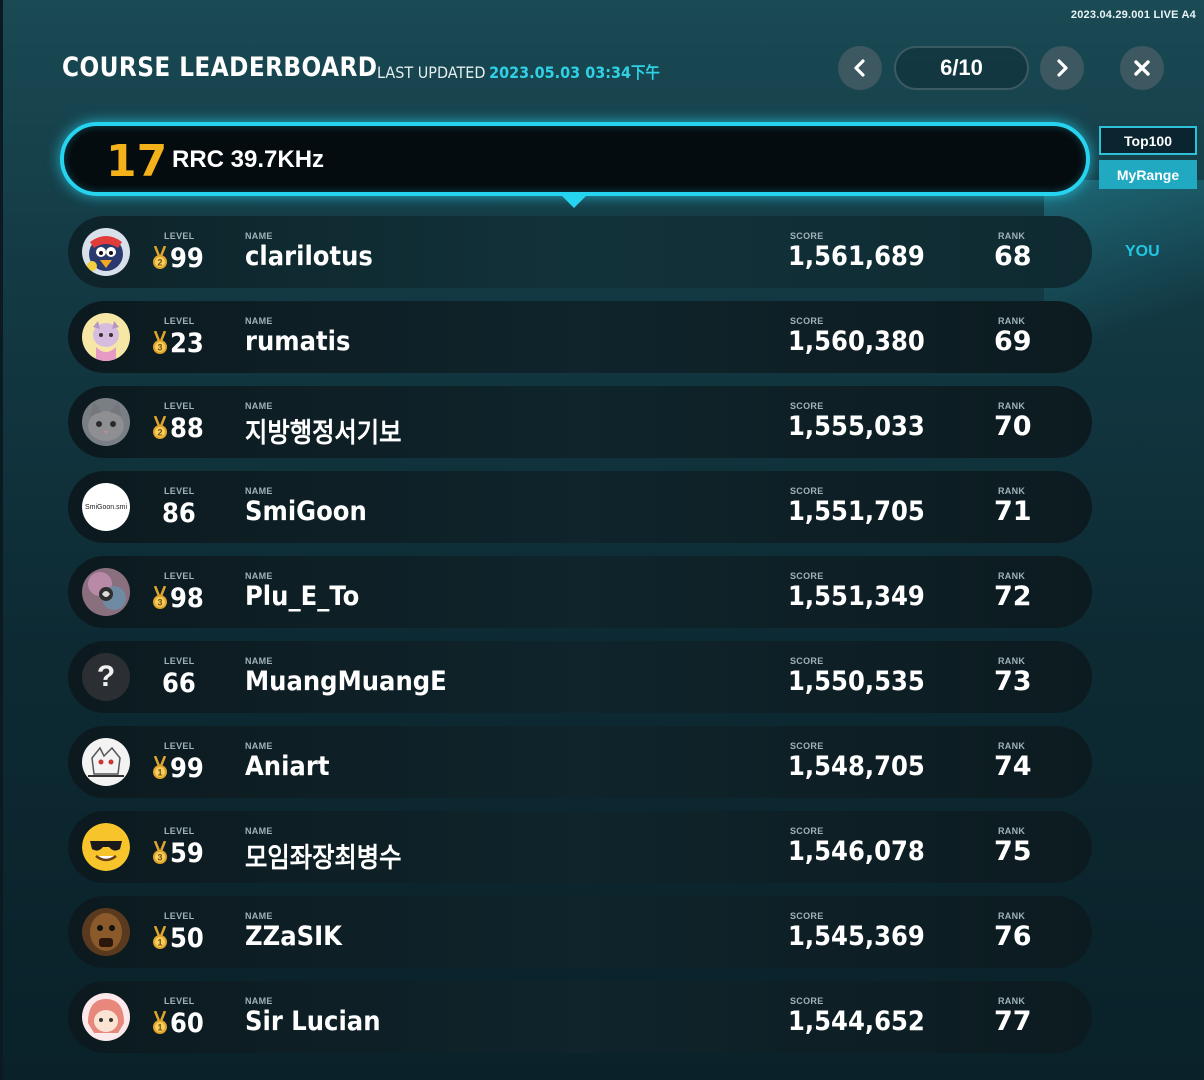  What do you see at coordinates (1013, 341) in the screenshot?
I see `rank-value: 69` at bounding box center [1013, 341].